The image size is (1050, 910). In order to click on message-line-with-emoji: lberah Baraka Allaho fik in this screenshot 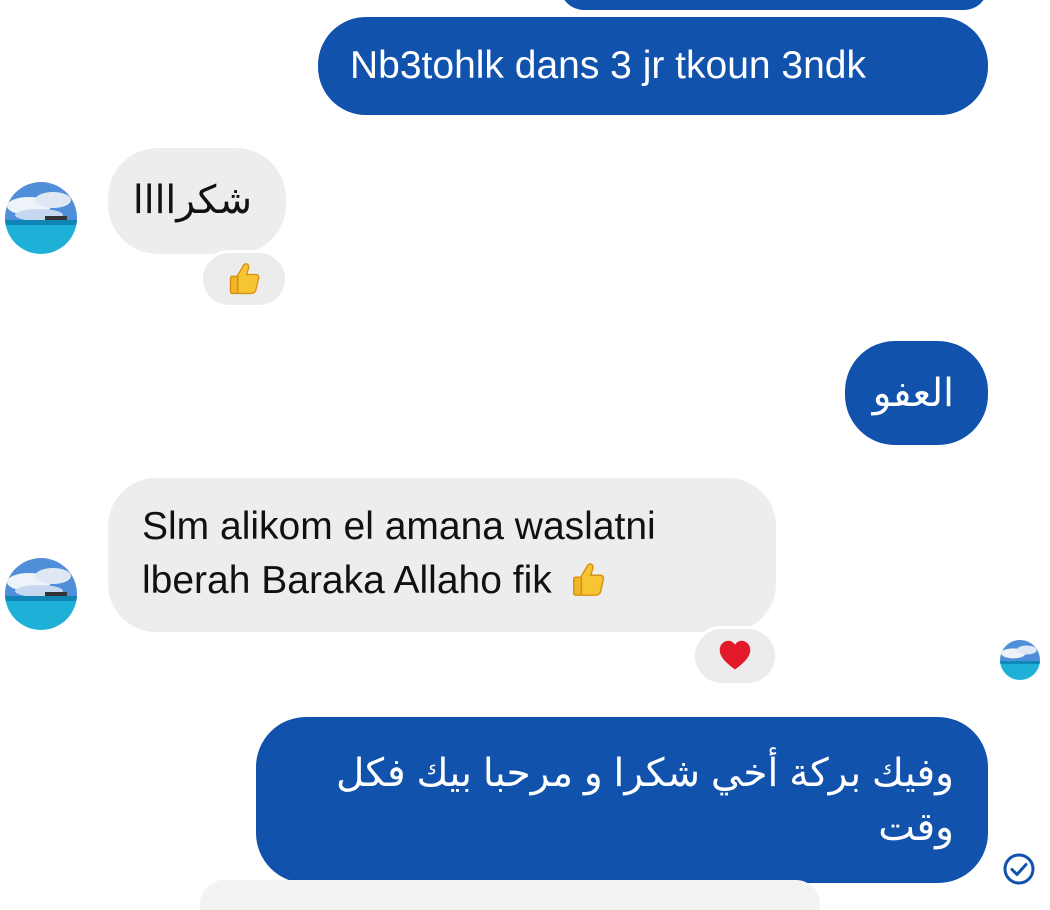, I will do `click(459, 581)`.